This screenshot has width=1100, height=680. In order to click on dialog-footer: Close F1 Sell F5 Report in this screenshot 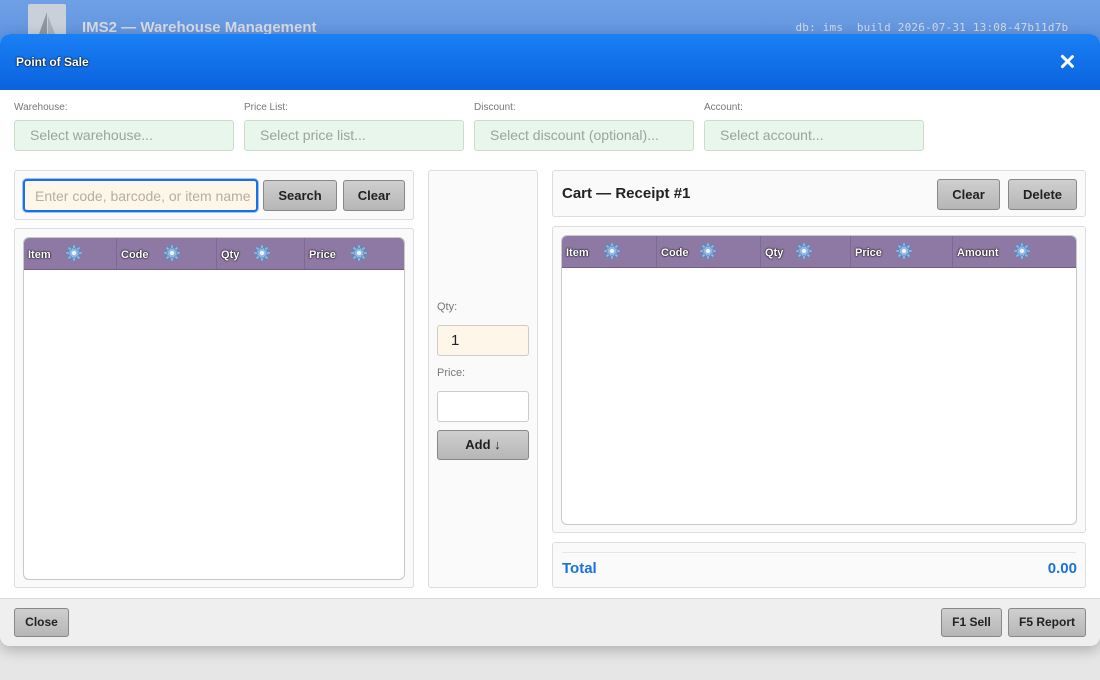, I will do `click(550, 622)`.